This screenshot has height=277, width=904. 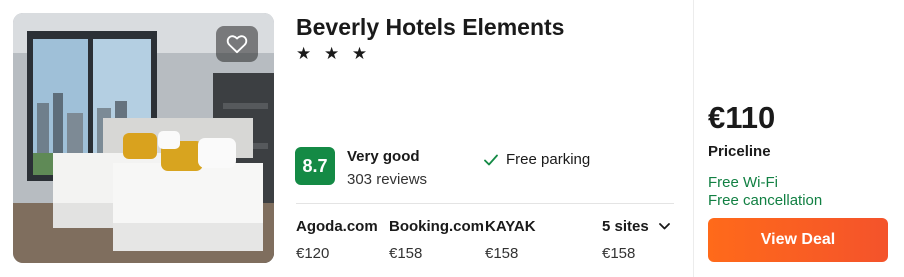 What do you see at coordinates (491, 159) in the screenshot?
I see `check-icon` at bounding box center [491, 159].